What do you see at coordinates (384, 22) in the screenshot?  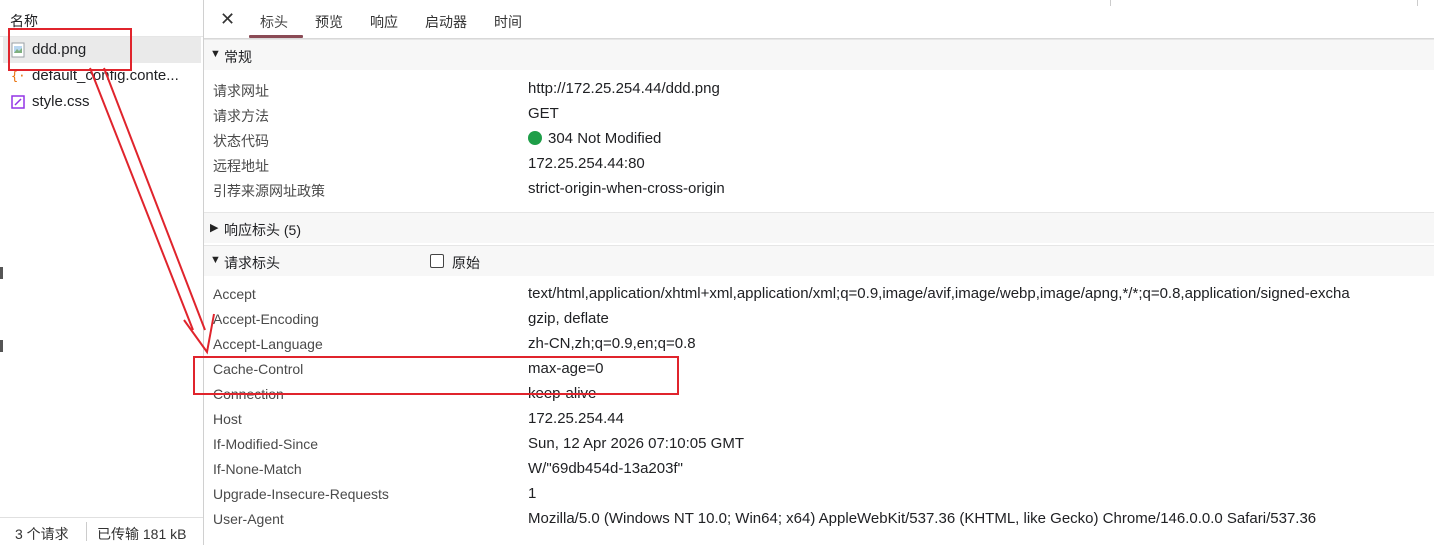 I see `tab-response: 响应` at bounding box center [384, 22].